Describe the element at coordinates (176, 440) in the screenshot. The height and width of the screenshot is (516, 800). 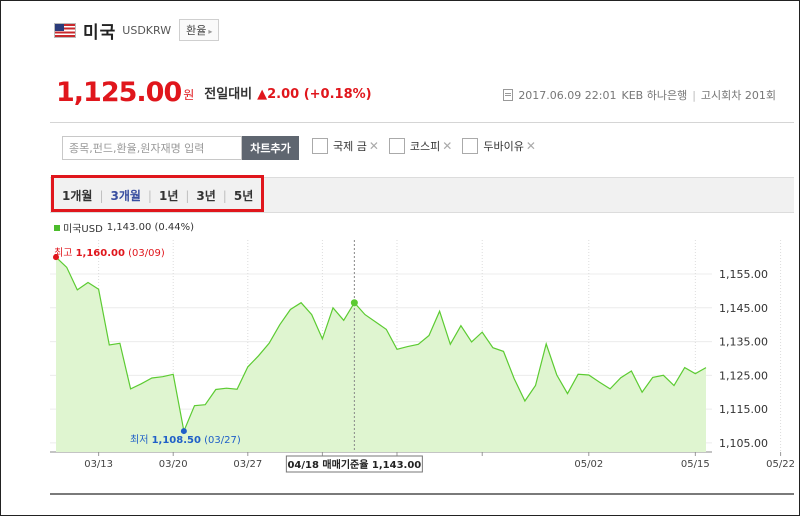
I see `low-value: 1,108.50` at that location.